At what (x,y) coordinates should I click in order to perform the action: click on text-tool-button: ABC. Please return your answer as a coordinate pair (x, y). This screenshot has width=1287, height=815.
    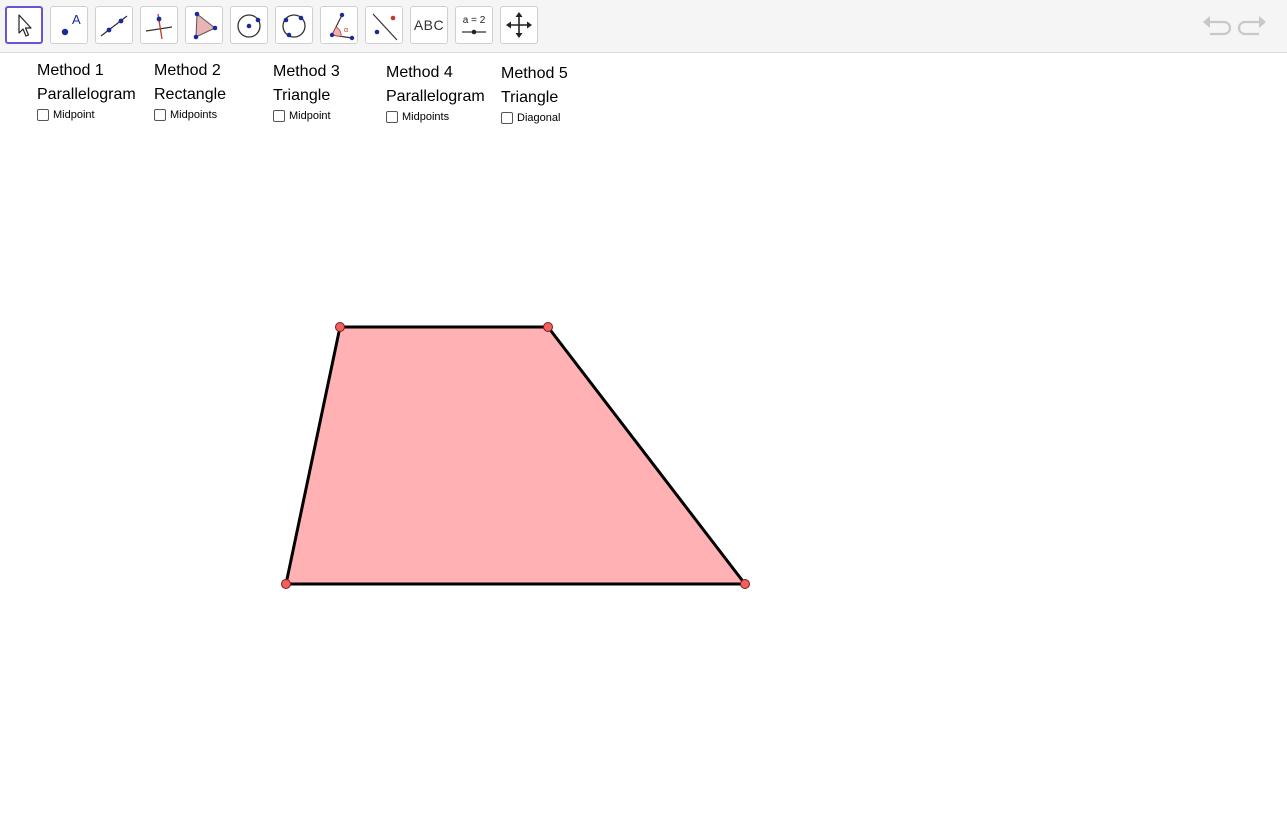
    Looking at the image, I should click on (429, 25).